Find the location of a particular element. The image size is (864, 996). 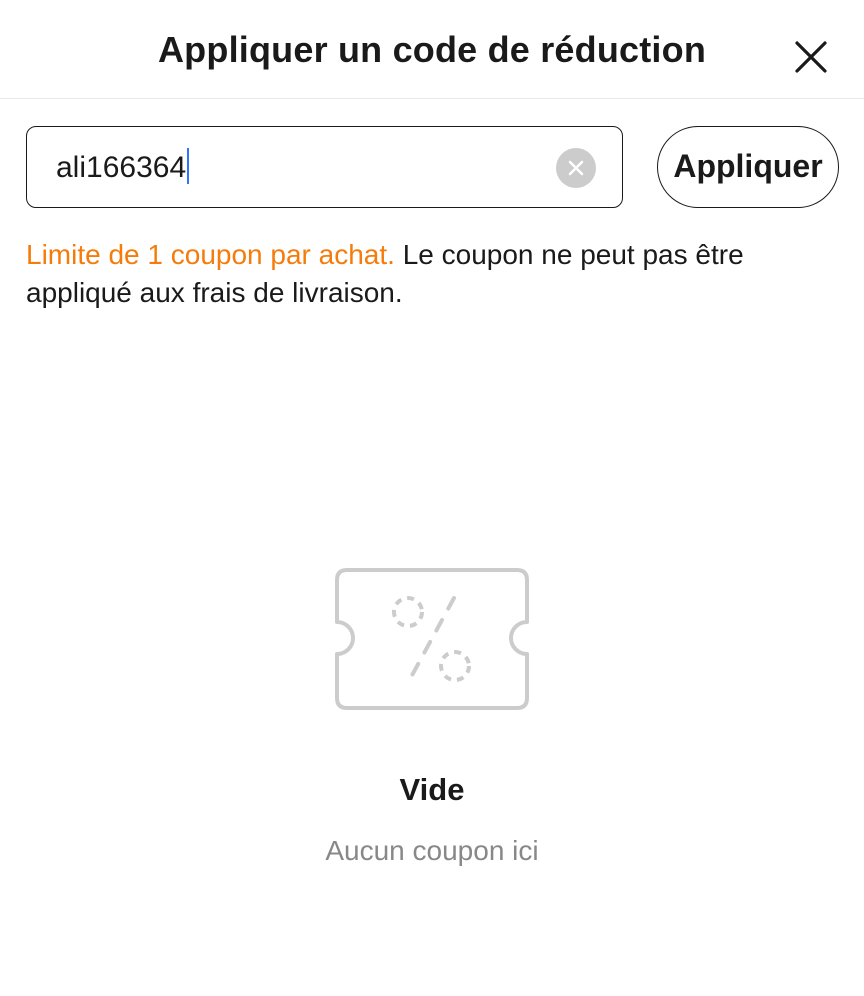

coupon-code-field: ali166364 is located at coordinates (123, 167).